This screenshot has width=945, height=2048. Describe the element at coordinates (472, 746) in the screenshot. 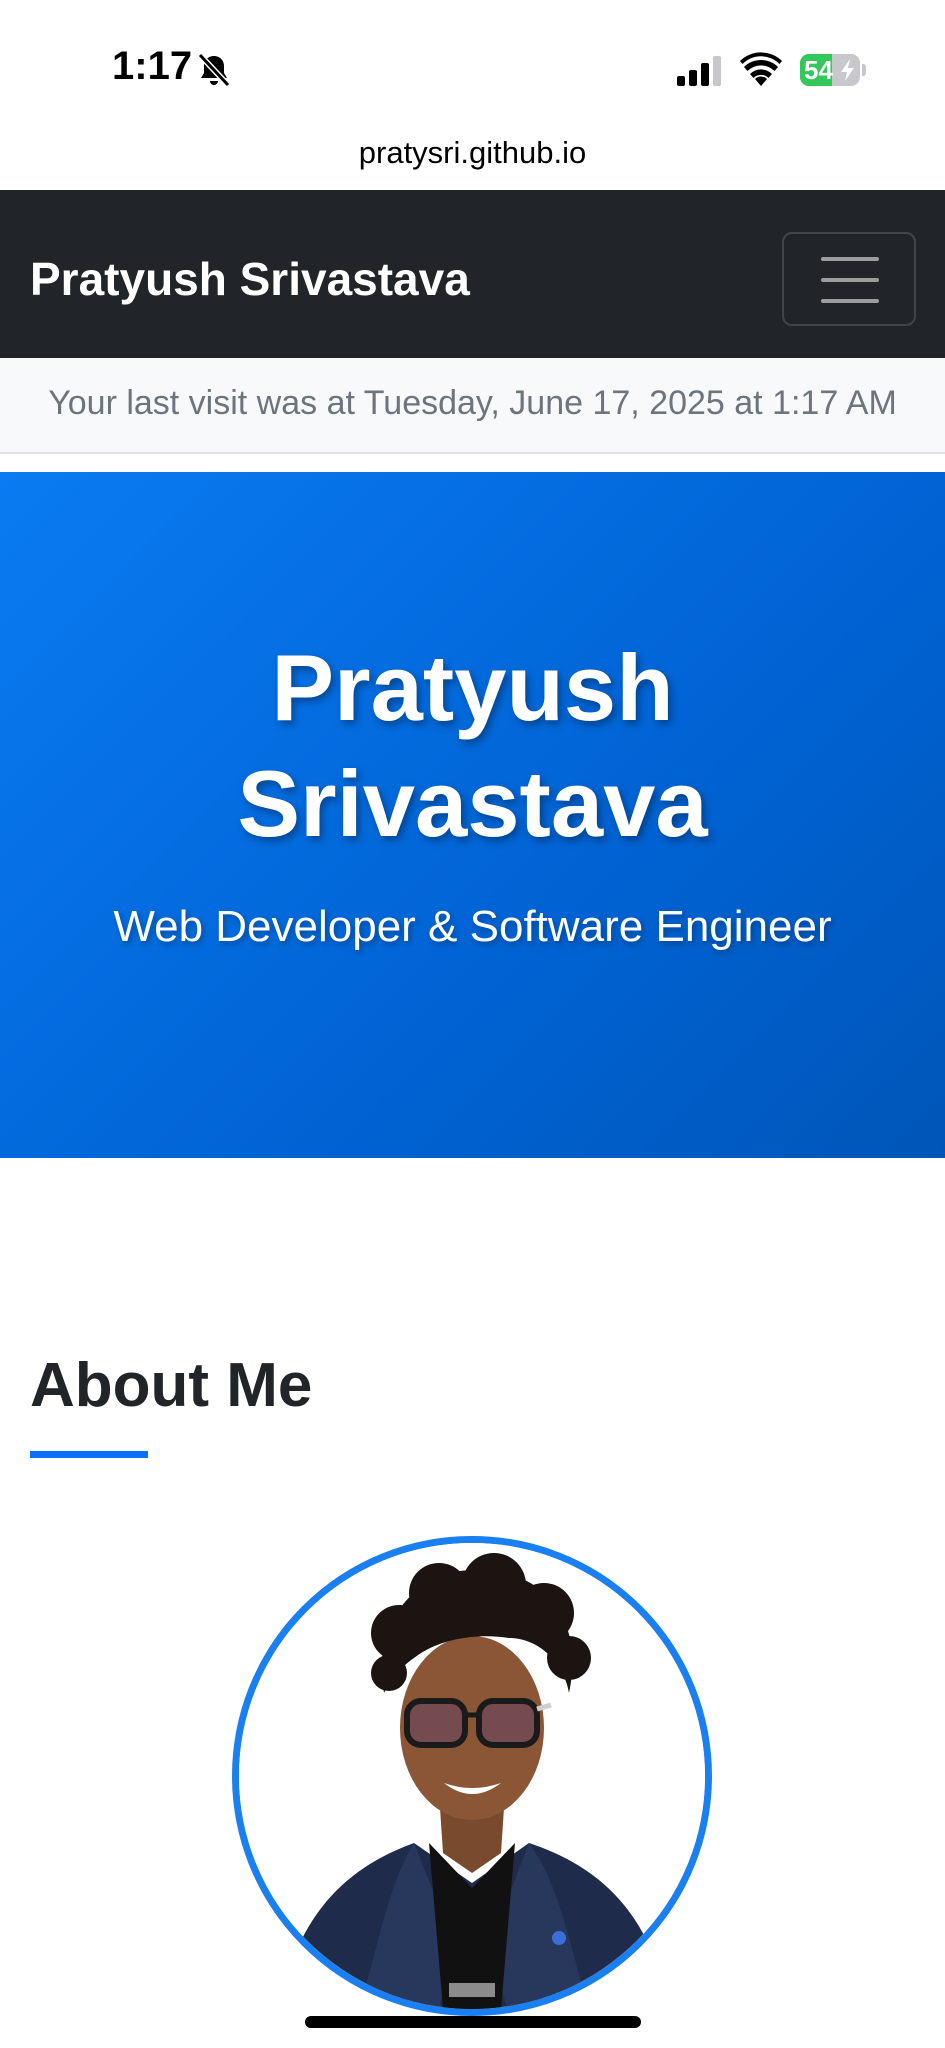

I see `hero-title: Pratyush Srivastava` at that location.